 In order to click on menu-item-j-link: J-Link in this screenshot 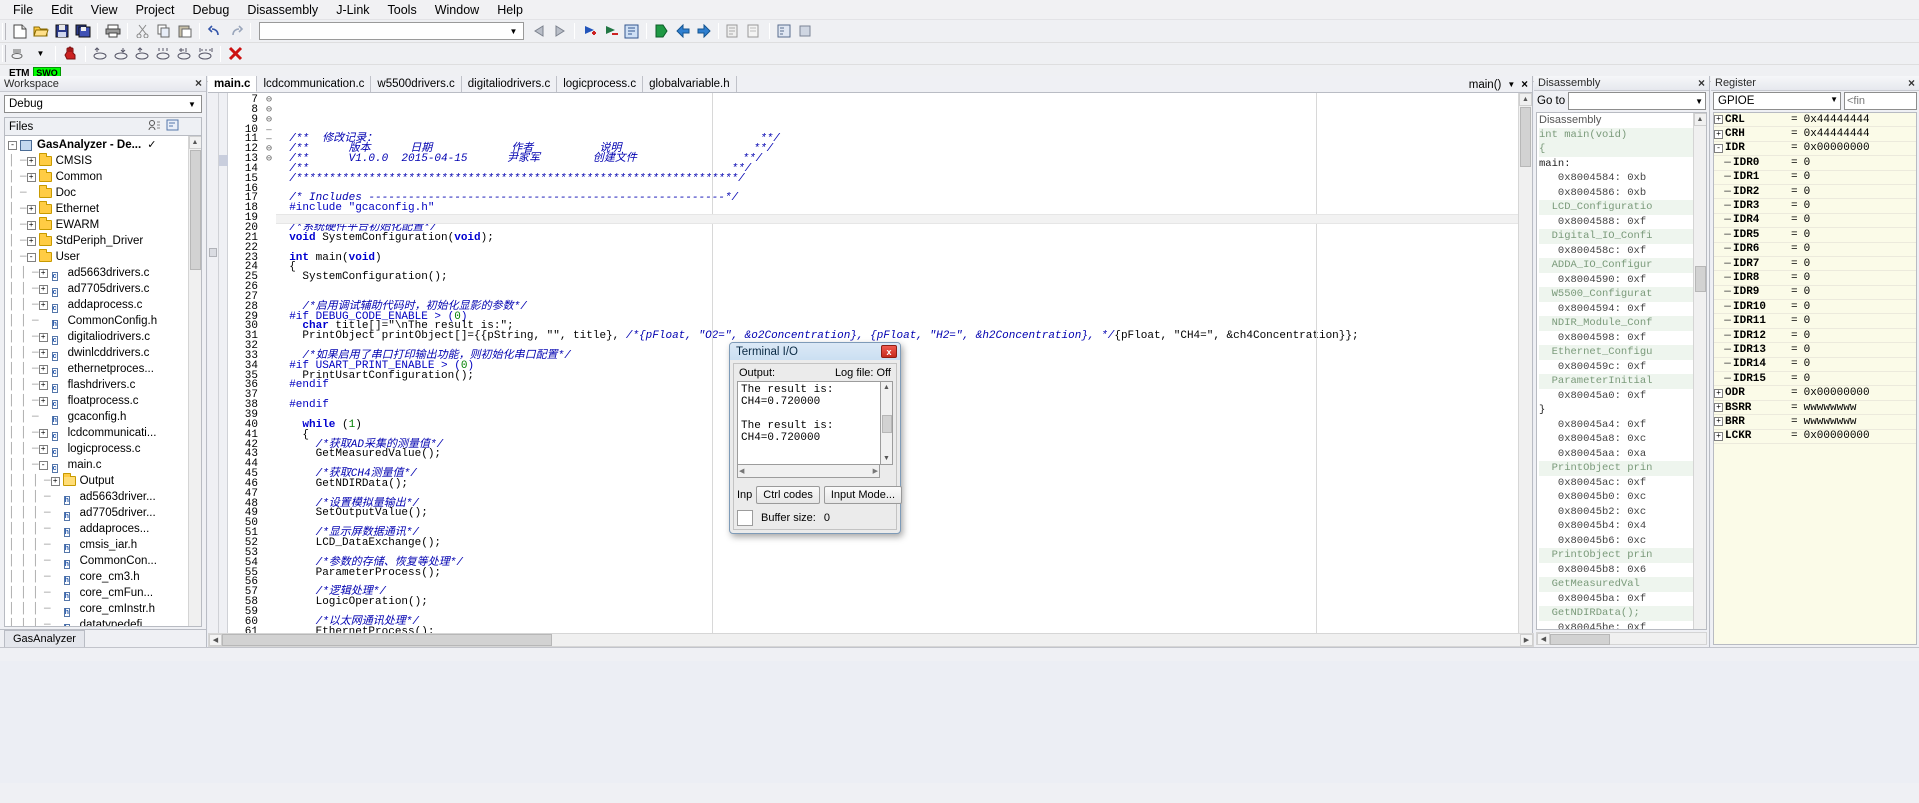, I will do `click(352, 10)`.